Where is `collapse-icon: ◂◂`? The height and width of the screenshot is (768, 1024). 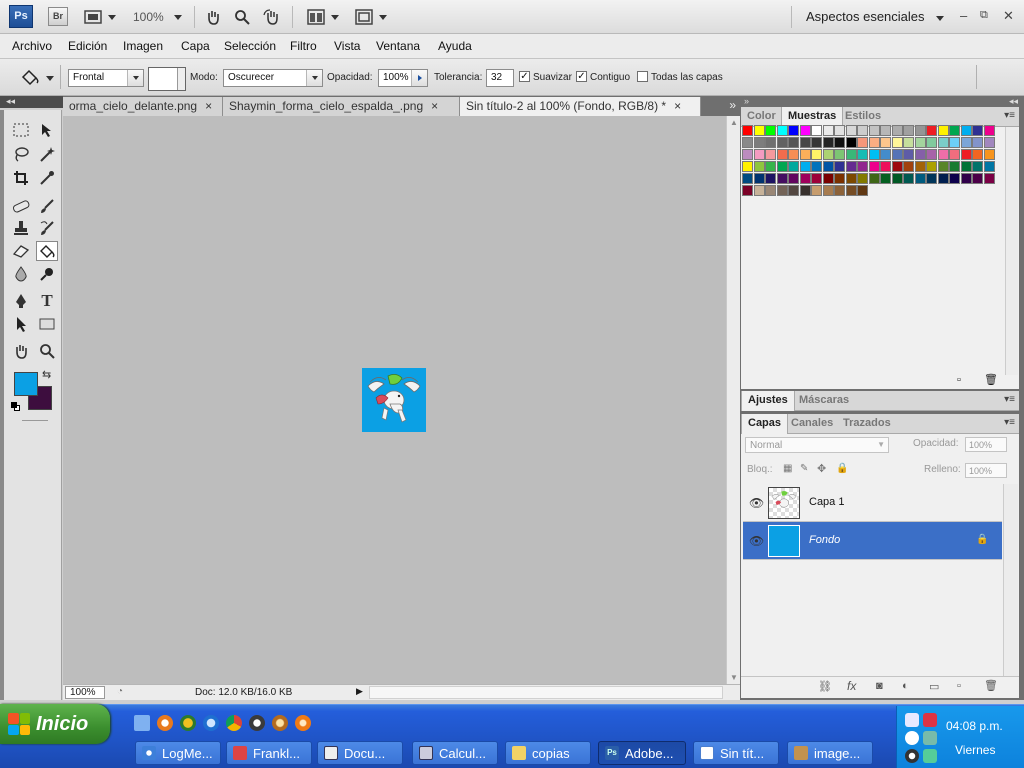
collapse-icon: ◂◂ is located at coordinates (10, 101).